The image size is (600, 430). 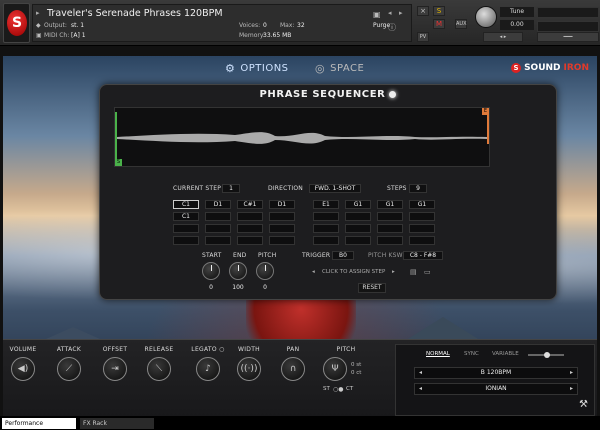 I want to click on info-icon: ⓘ, so click(x=392, y=27).